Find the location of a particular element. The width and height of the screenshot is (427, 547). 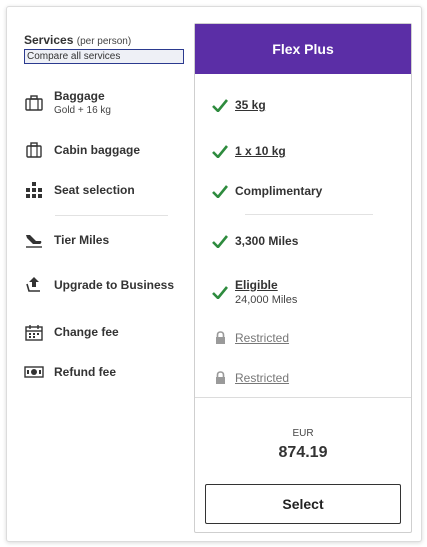

service-row-refund-fee: Refund fee is located at coordinates (70, 372).